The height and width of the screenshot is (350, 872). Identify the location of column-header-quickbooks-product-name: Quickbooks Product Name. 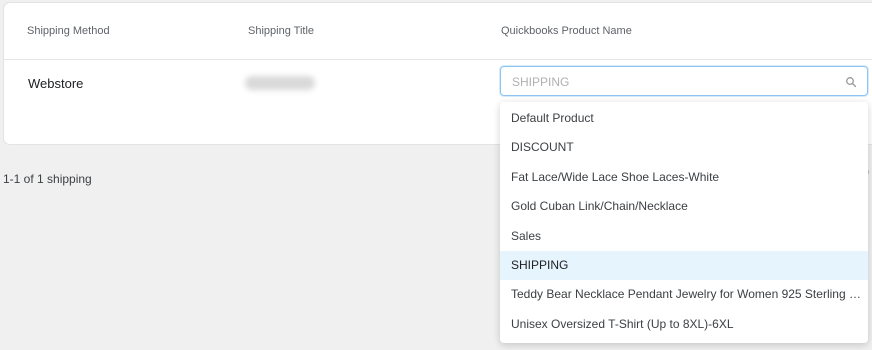
(566, 31).